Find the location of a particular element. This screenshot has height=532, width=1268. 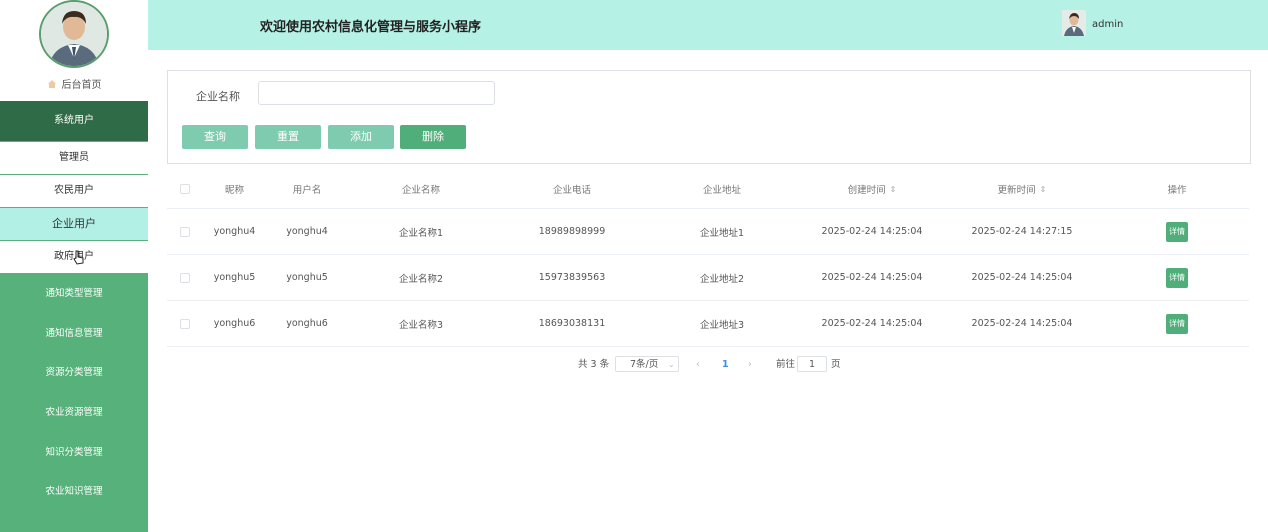

pagination-total: 共 3 条 is located at coordinates (594, 364).